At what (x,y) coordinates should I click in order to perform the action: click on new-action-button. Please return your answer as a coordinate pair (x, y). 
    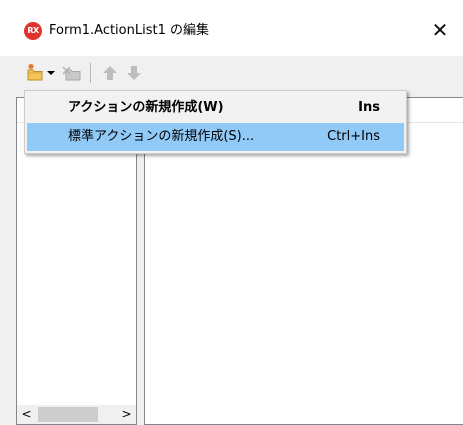
    Looking at the image, I should click on (35, 73).